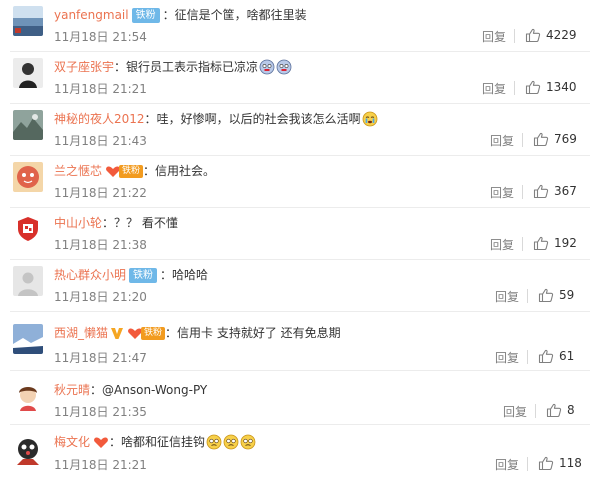  Describe the element at coordinates (100, 89) in the screenshot. I see `timestamp: 11月18日 21:21` at that location.